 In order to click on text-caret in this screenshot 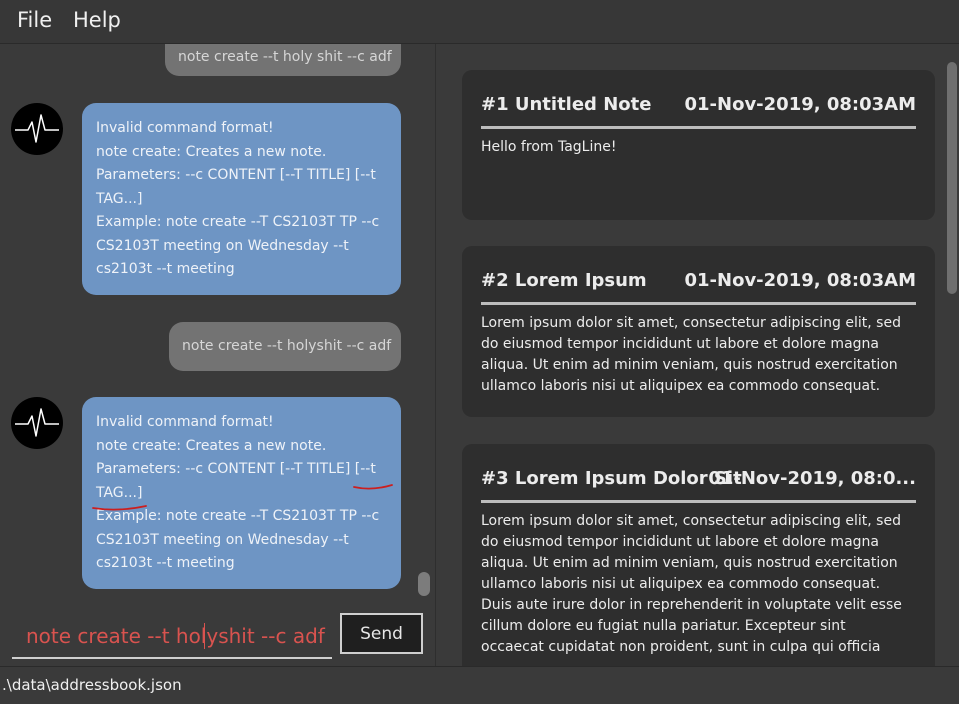, I will do `click(204, 636)`.